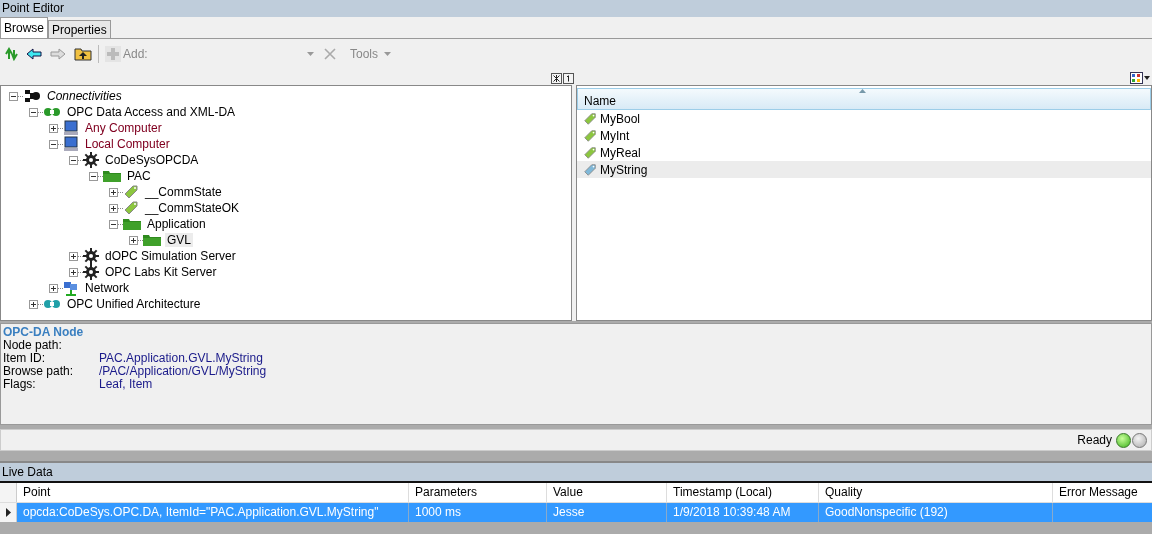 This screenshot has width=1152, height=534. What do you see at coordinates (864, 99) in the screenshot?
I see `column-header: Name` at bounding box center [864, 99].